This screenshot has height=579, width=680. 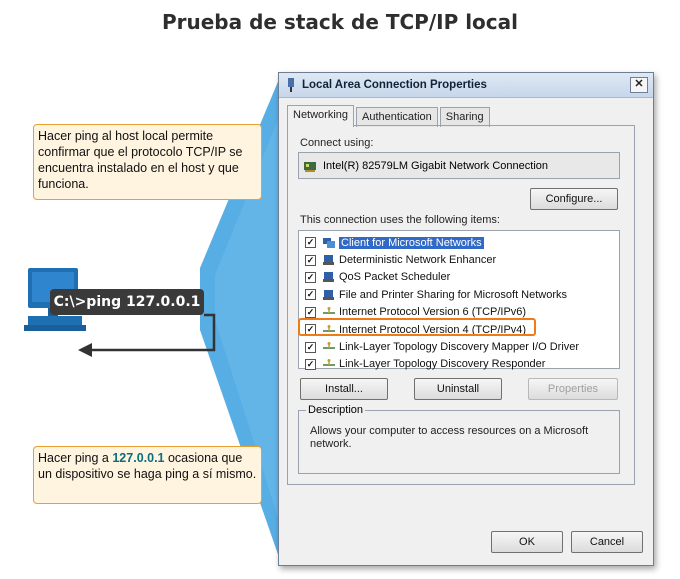 What do you see at coordinates (411, 242) in the screenshot?
I see `item-label: Client for Microsoft Networks` at bounding box center [411, 242].